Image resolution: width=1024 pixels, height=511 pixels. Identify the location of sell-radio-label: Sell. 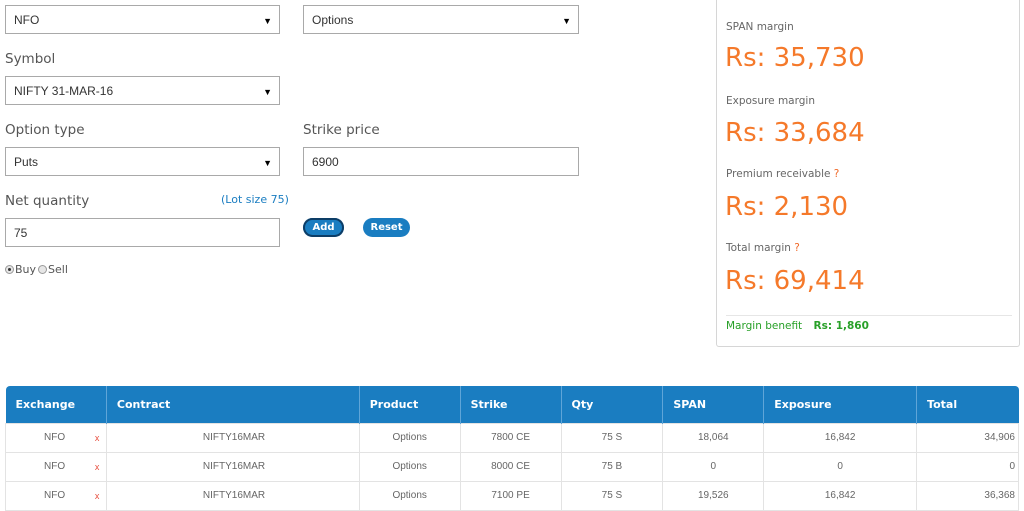
(58, 269).